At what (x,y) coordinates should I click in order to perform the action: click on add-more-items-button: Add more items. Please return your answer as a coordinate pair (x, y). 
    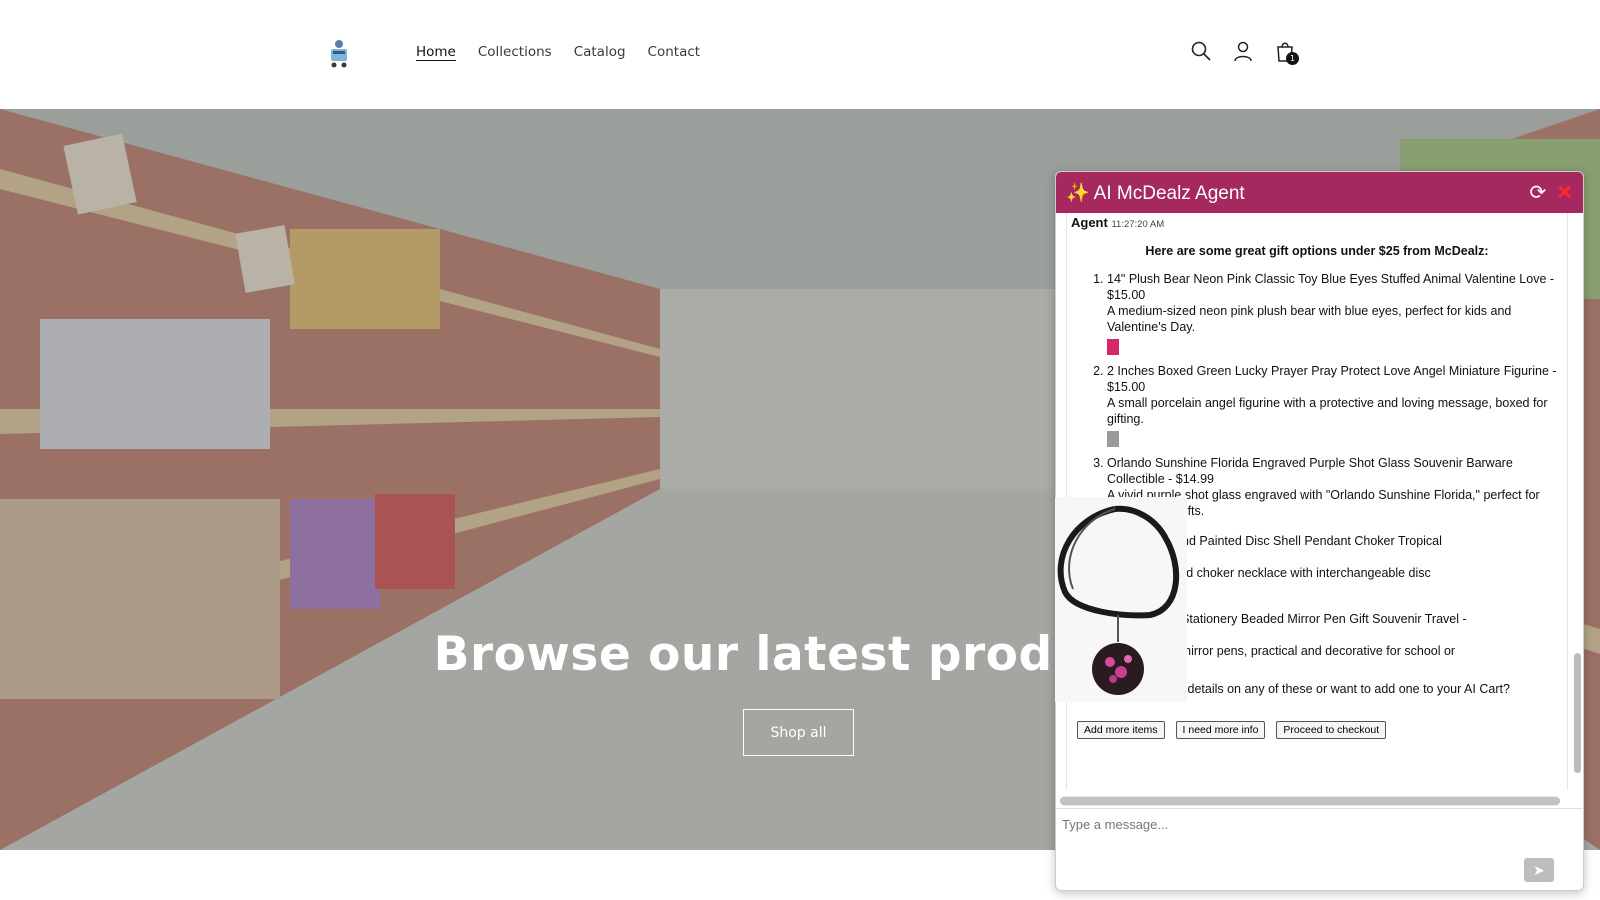
    Looking at the image, I should click on (1121, 730).